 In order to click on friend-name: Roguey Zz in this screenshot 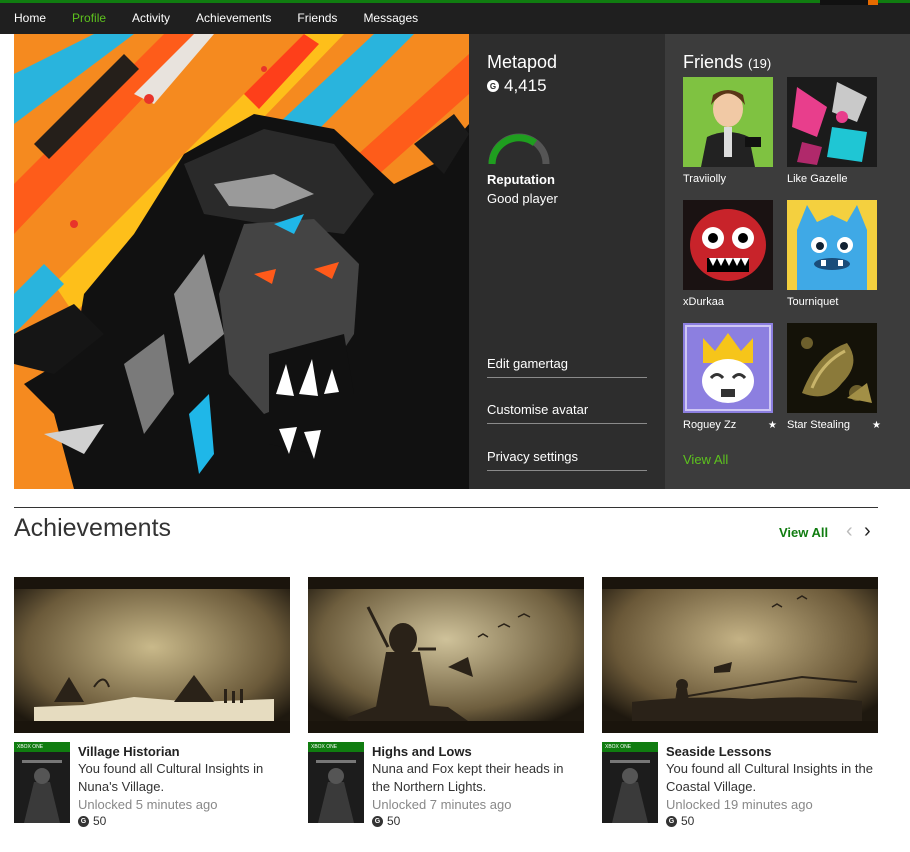, I will do `click(710, 425)`.